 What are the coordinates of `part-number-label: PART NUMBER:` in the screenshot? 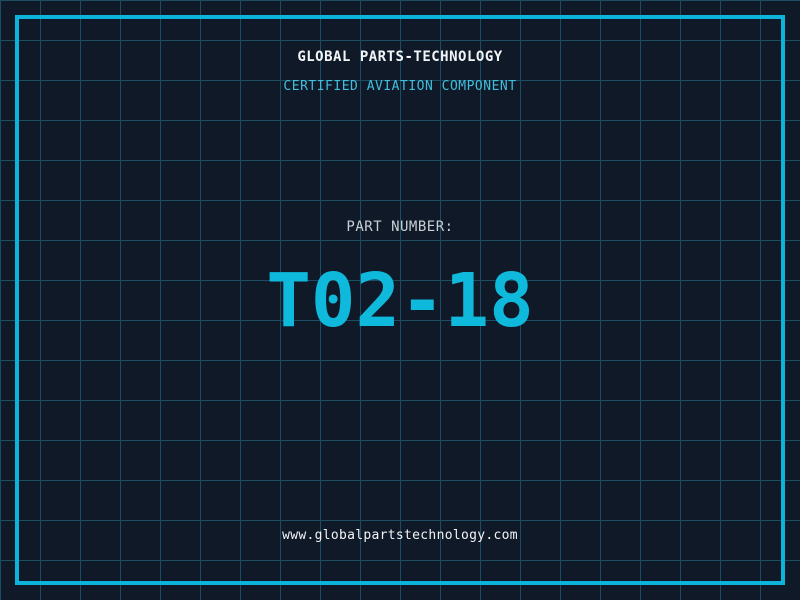 It's located at (400, 227).